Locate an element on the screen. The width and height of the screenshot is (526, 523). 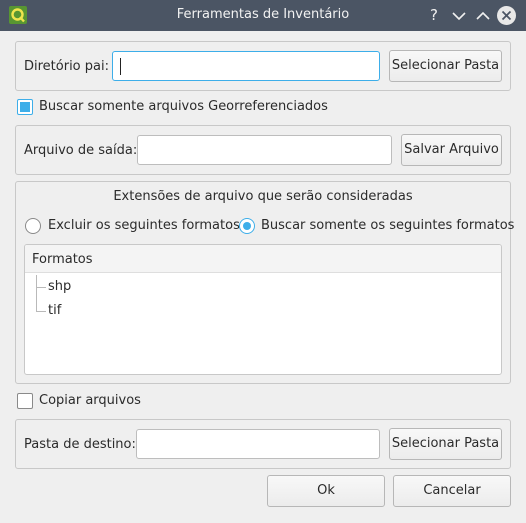
close-icon is located at coordinates (506, 15).